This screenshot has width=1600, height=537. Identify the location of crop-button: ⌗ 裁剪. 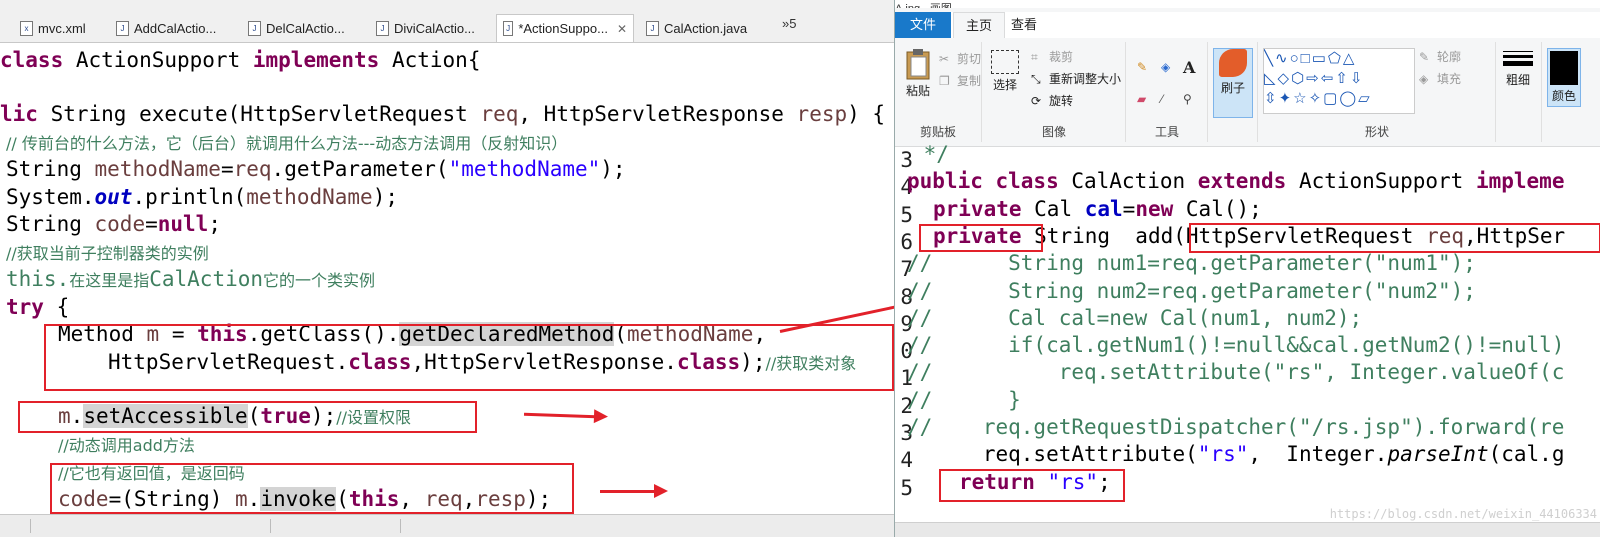
(1052, 56).